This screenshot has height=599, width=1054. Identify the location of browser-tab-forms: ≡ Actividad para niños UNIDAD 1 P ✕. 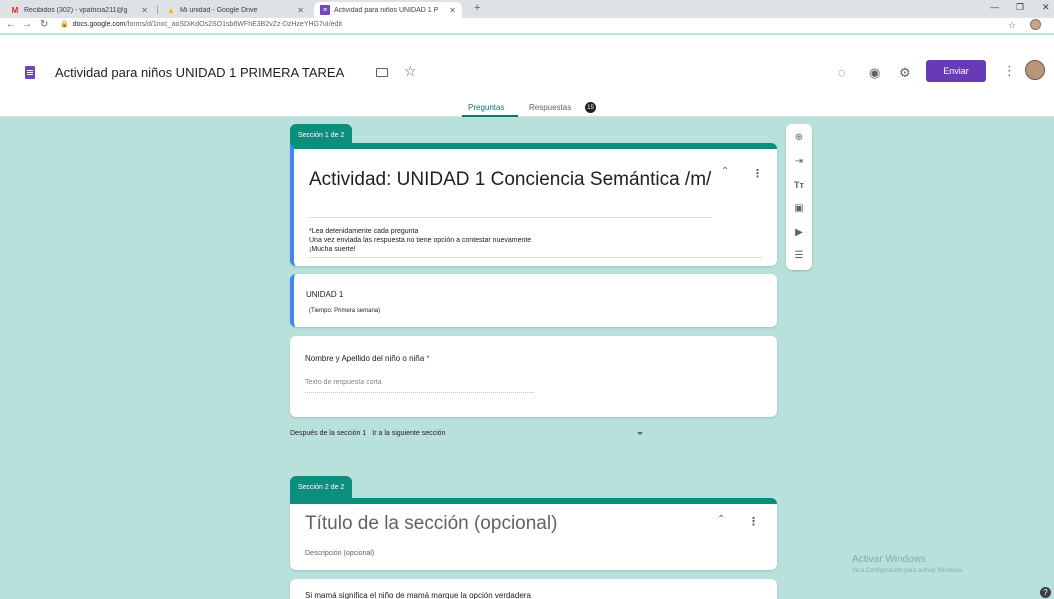
(388, 10).